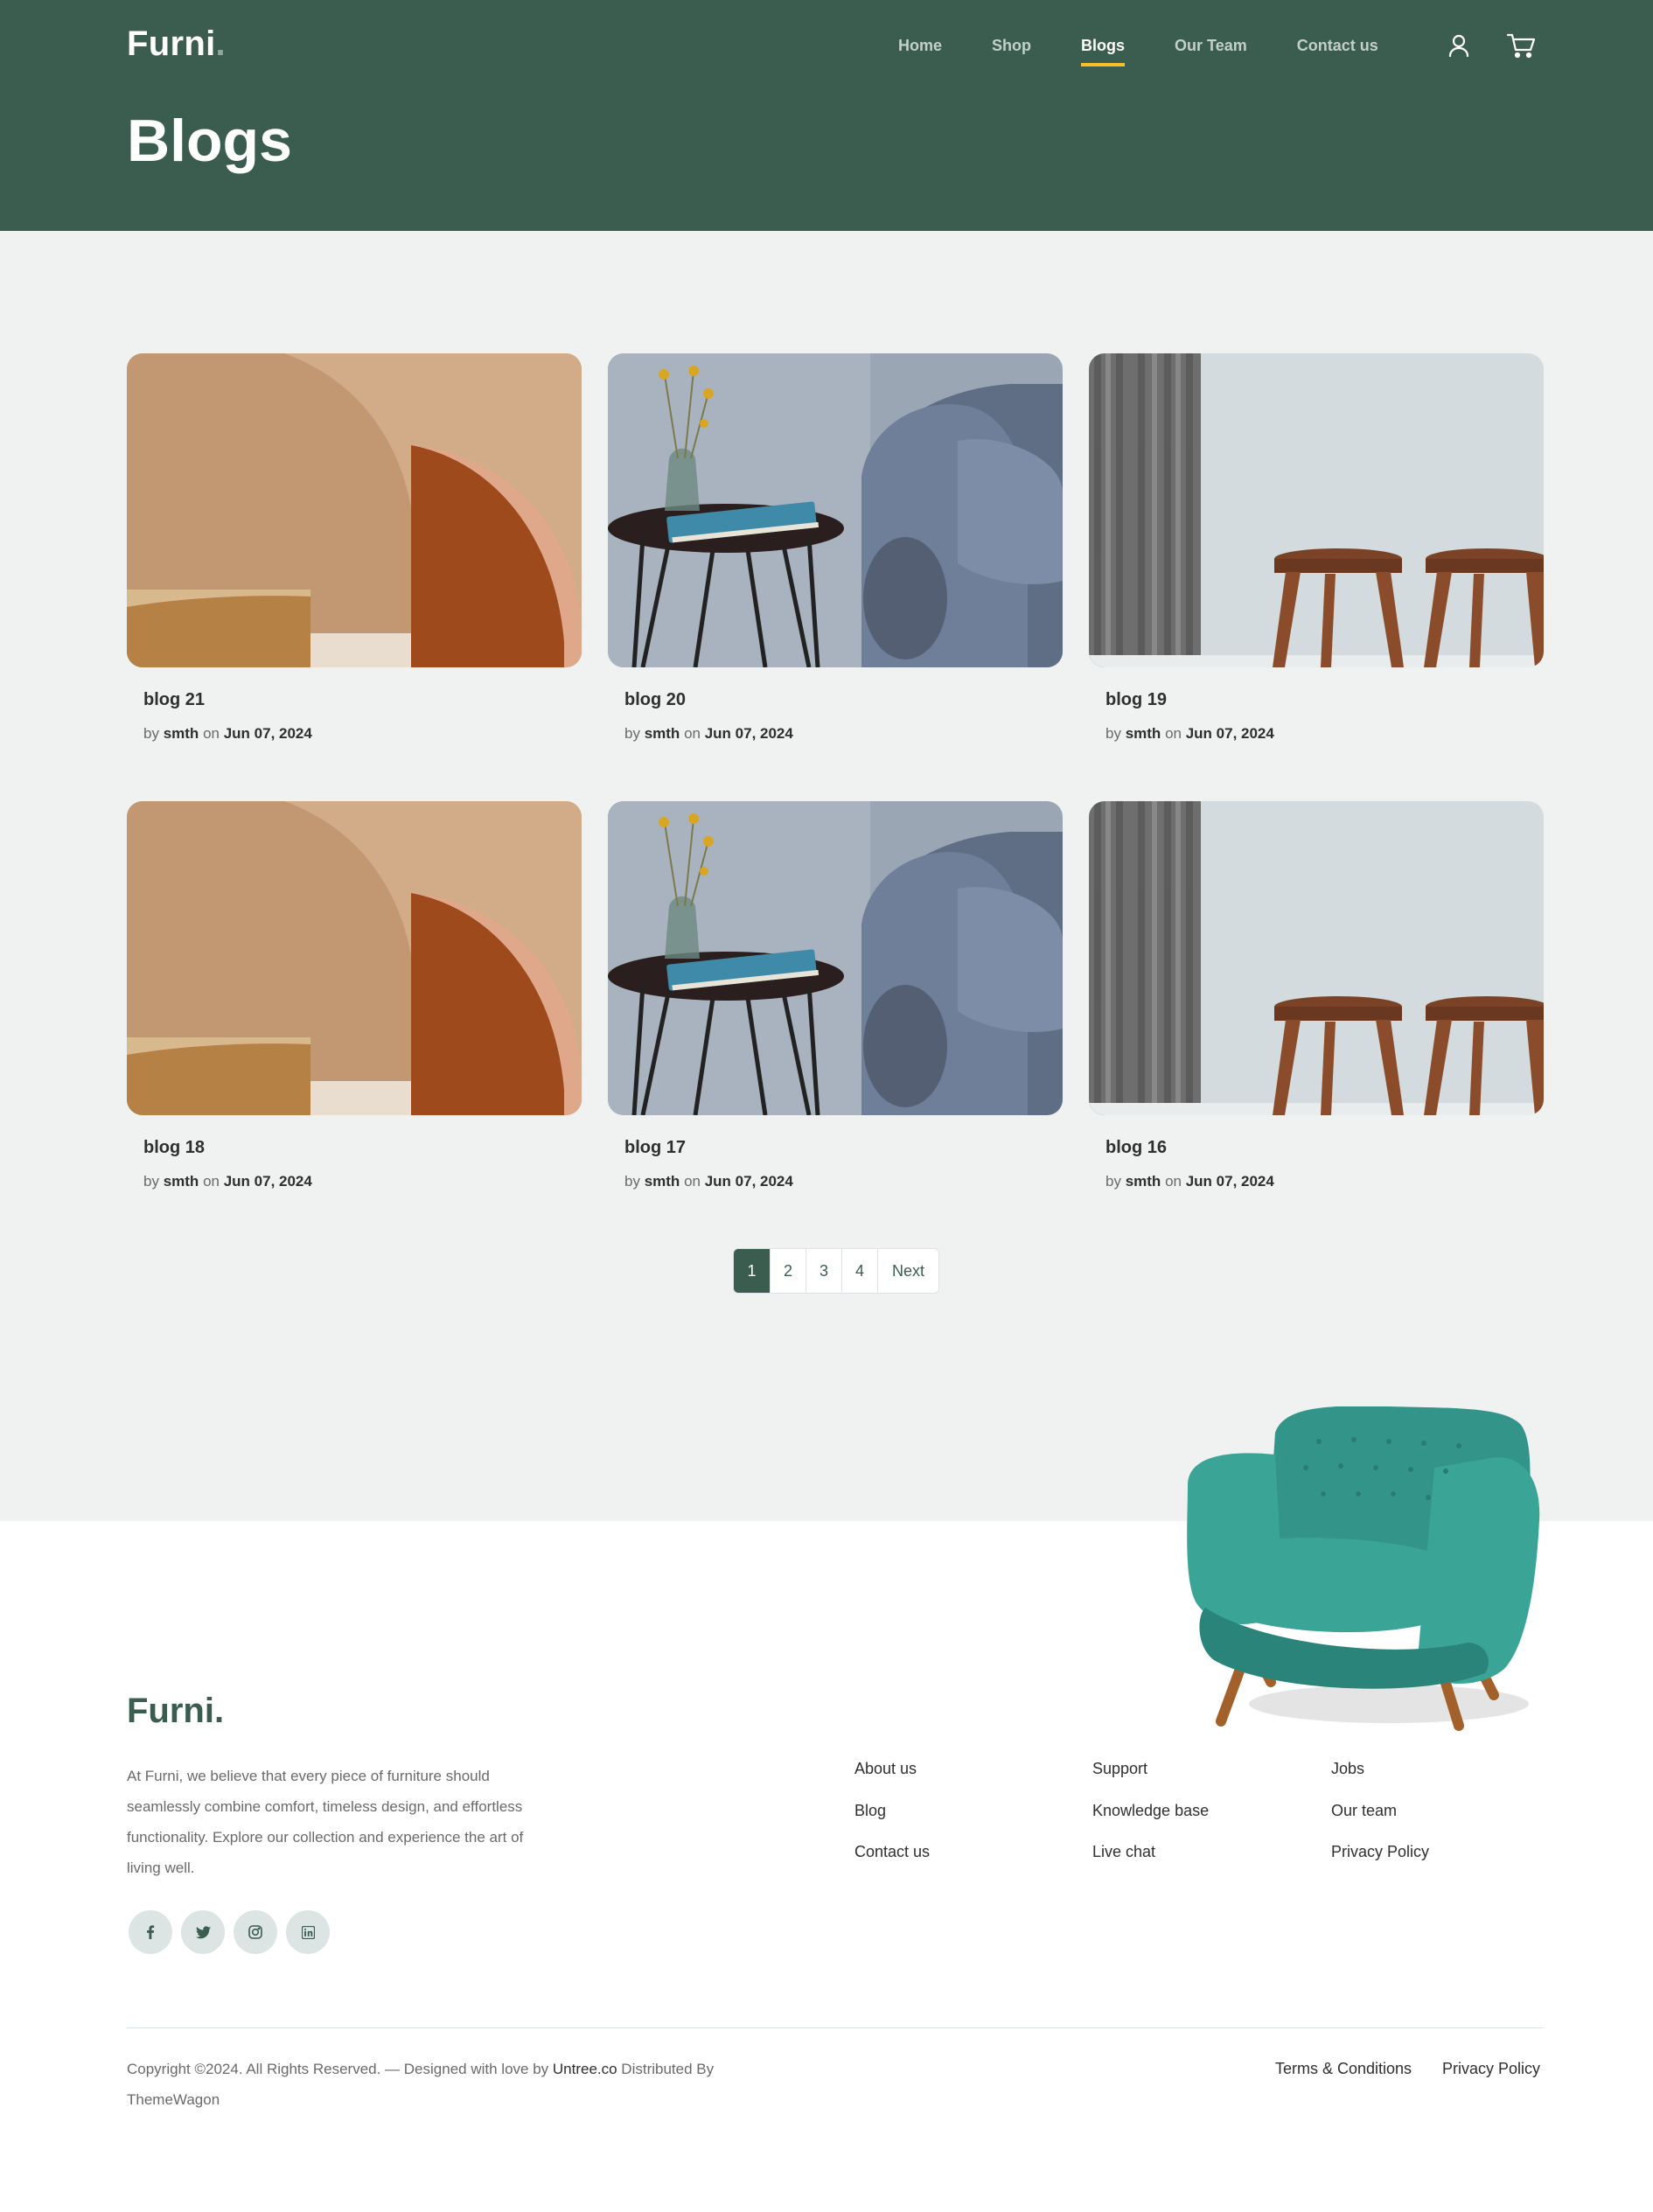 The width and height of the screenshot is (1653, 2212). I want to click on armchair-image, so click(1363, 1568).